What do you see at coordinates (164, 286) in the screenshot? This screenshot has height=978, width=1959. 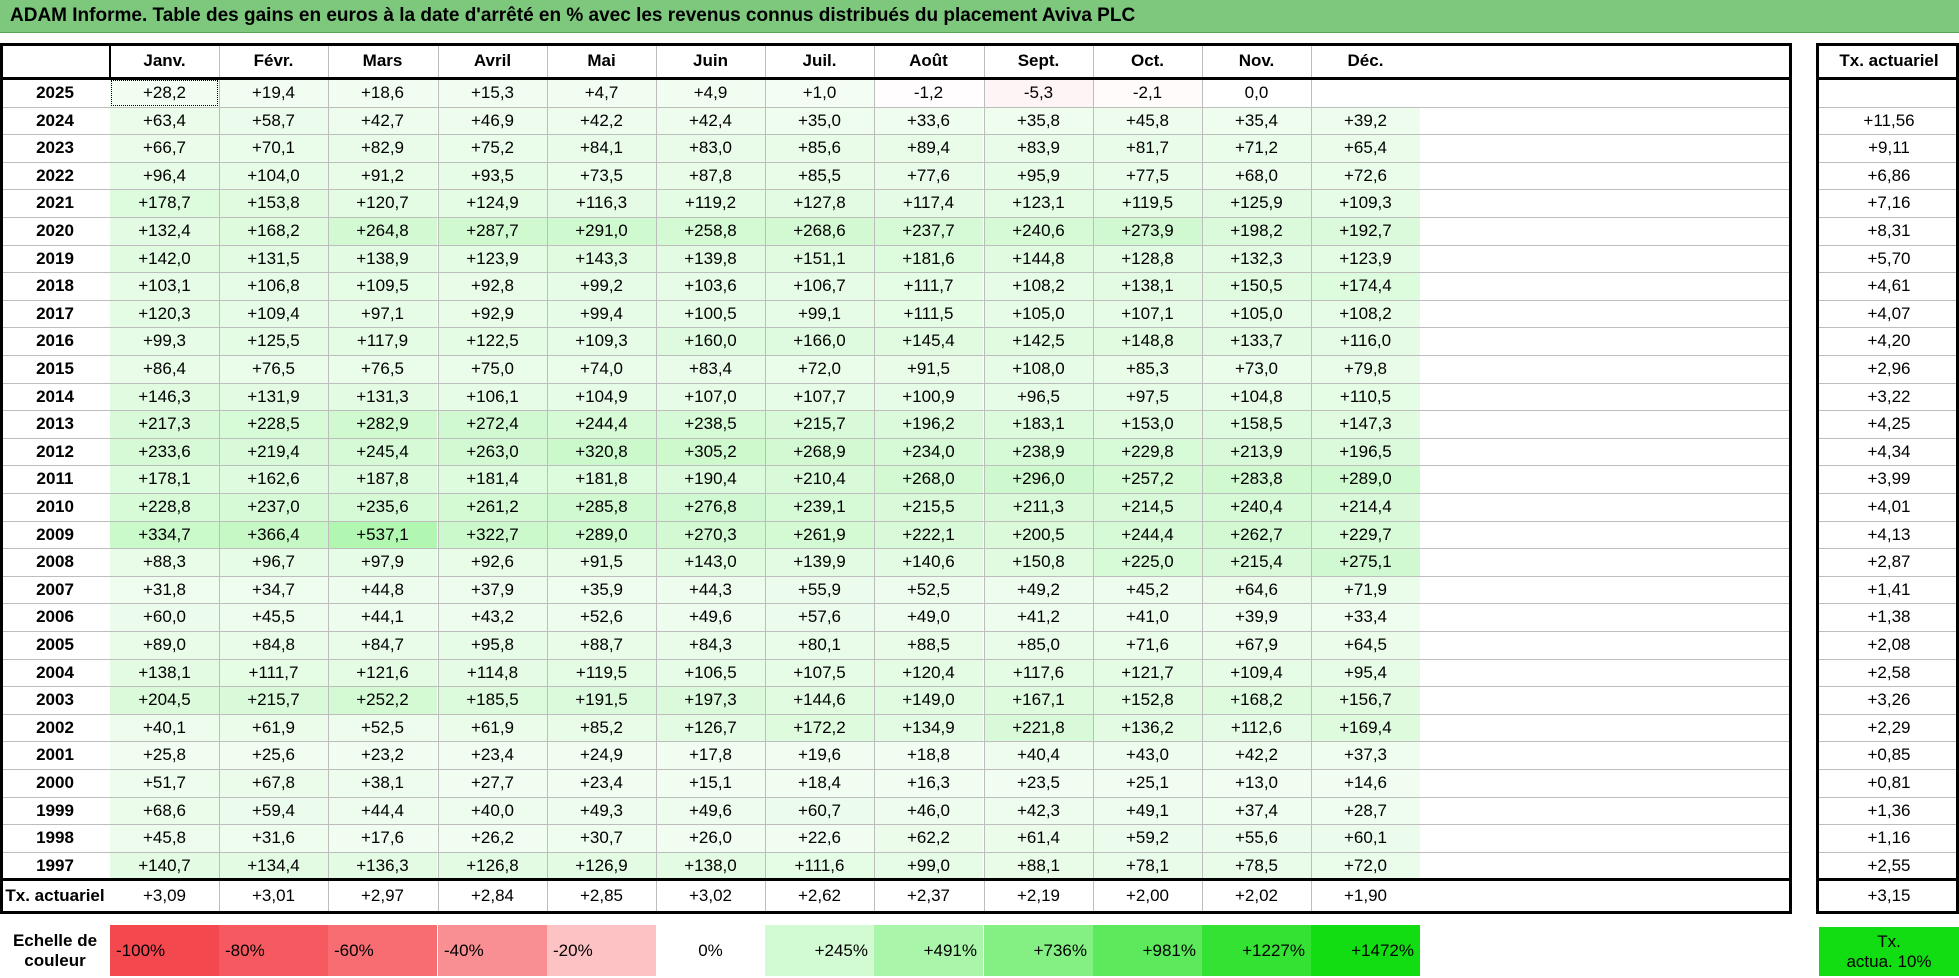 I see `table-cell: +103,1` at bounding box center [164, 286].